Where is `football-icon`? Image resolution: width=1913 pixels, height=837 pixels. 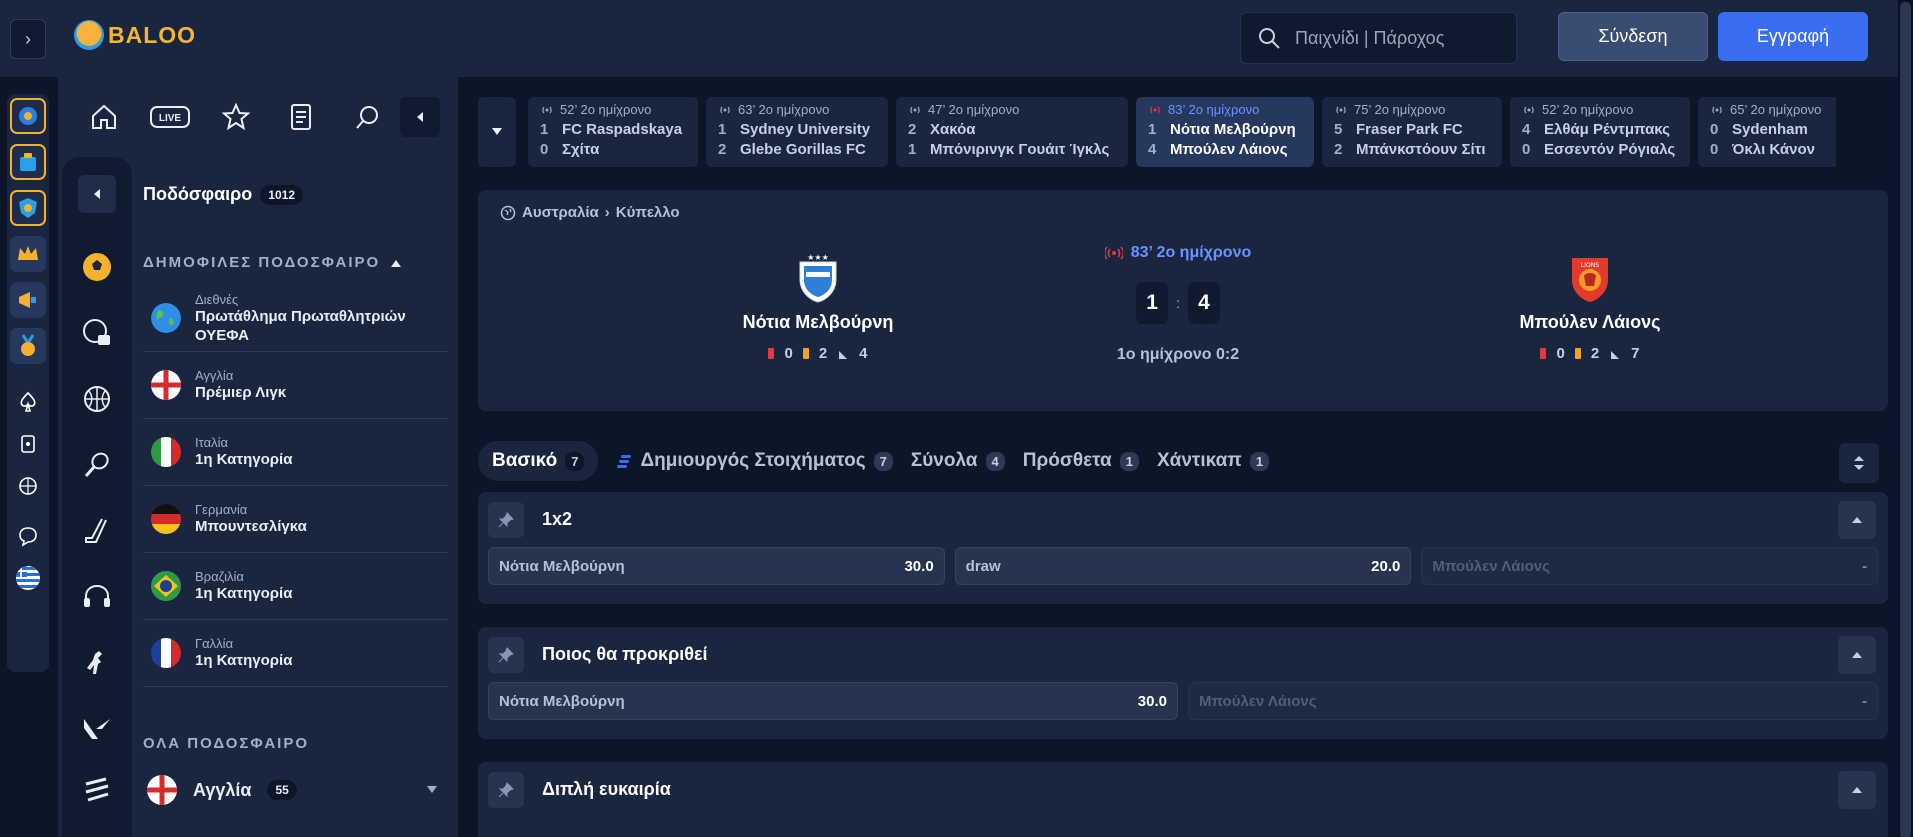
football-icon is located at coordinates (97, 267).